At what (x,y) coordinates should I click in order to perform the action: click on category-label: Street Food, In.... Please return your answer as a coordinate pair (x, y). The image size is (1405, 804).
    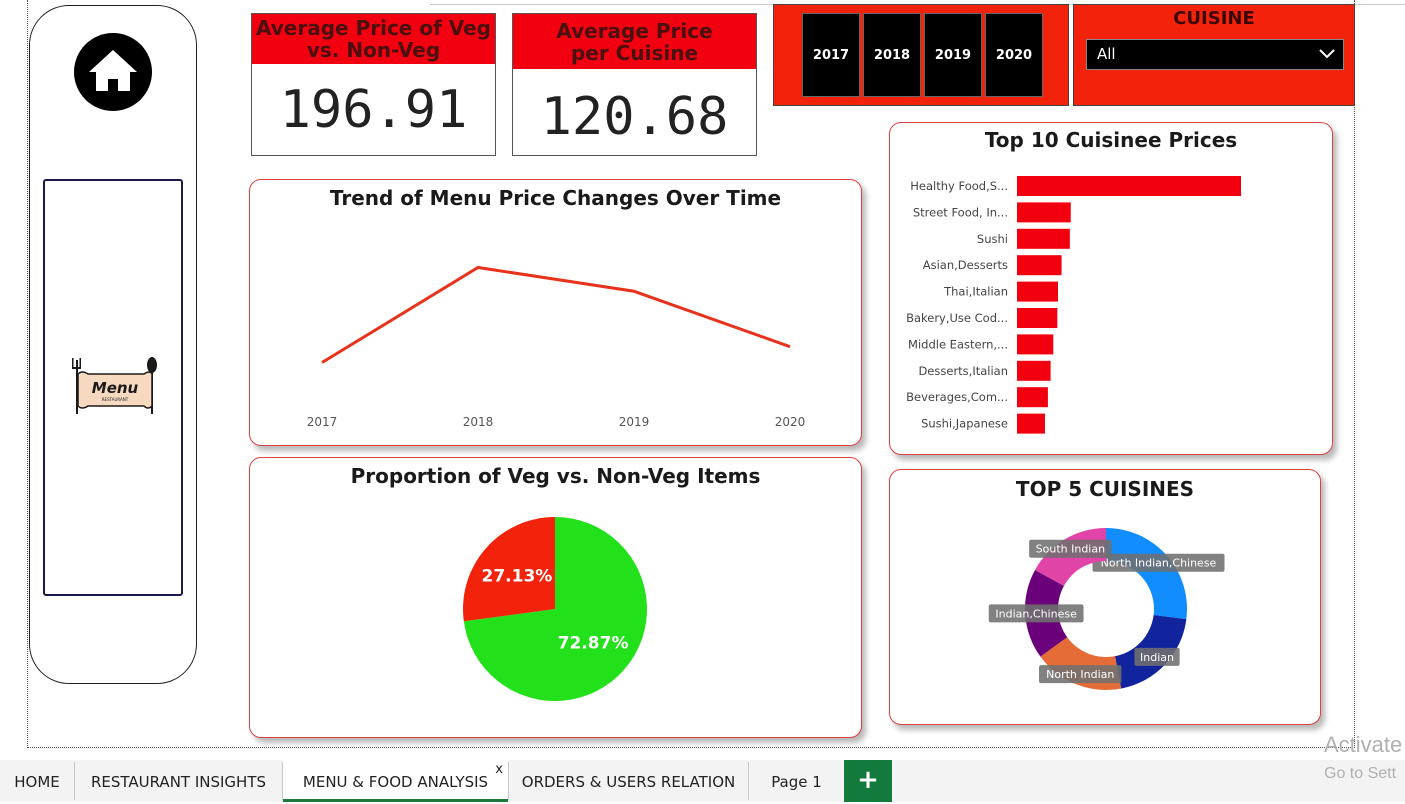
    Looking at the image, I should click on (960, 212).